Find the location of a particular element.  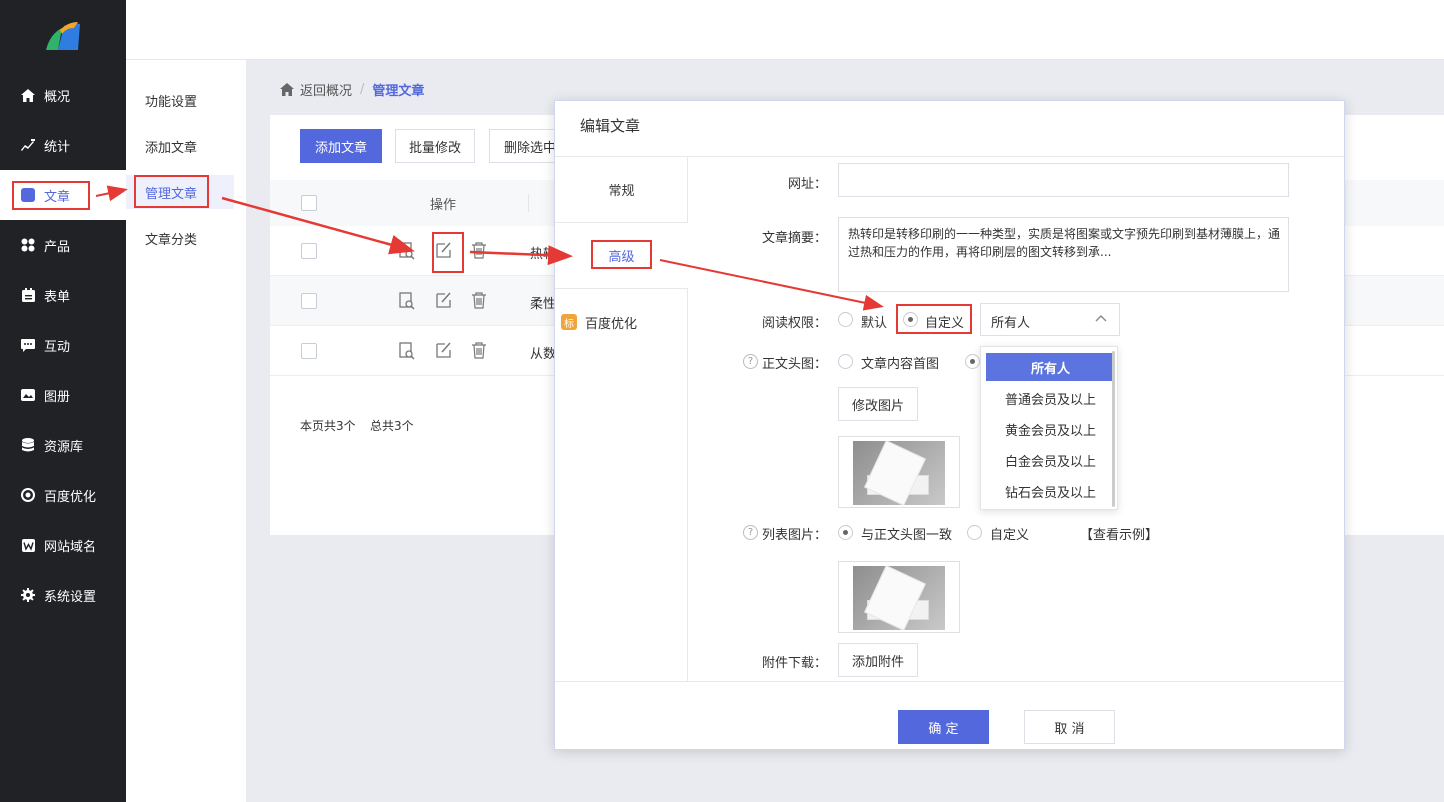

add-article-button: 添加文章 is located at coordinates (341, 146).